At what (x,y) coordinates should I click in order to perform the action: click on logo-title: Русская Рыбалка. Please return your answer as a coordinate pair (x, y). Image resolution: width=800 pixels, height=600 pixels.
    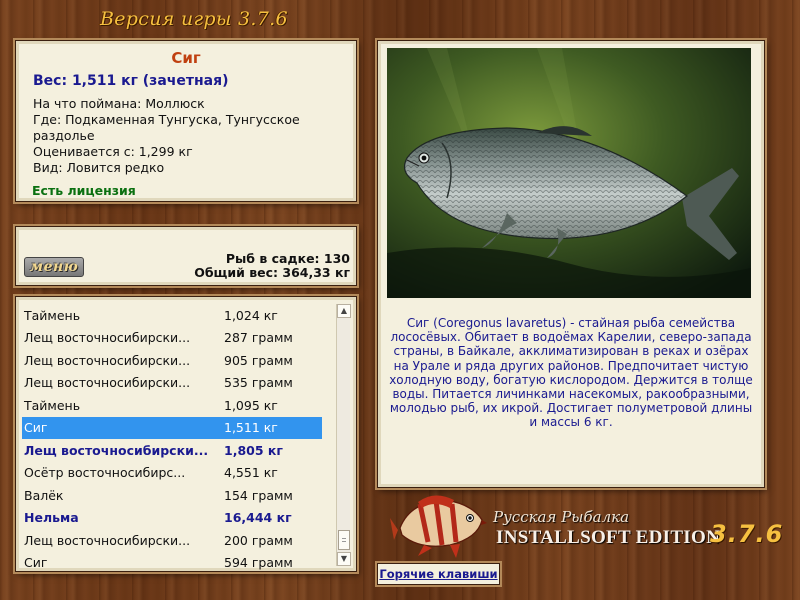
    Looking at the image, I should click on (561, 517).